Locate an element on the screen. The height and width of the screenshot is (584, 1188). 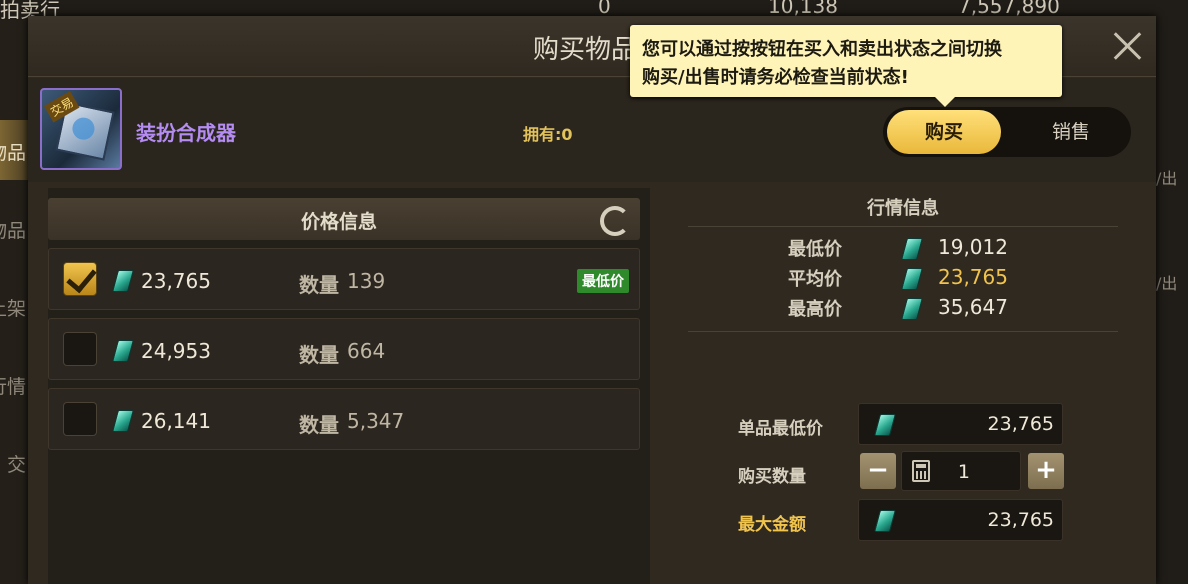
buy-mode-button: 购买 is located at coordinates (944, 132).